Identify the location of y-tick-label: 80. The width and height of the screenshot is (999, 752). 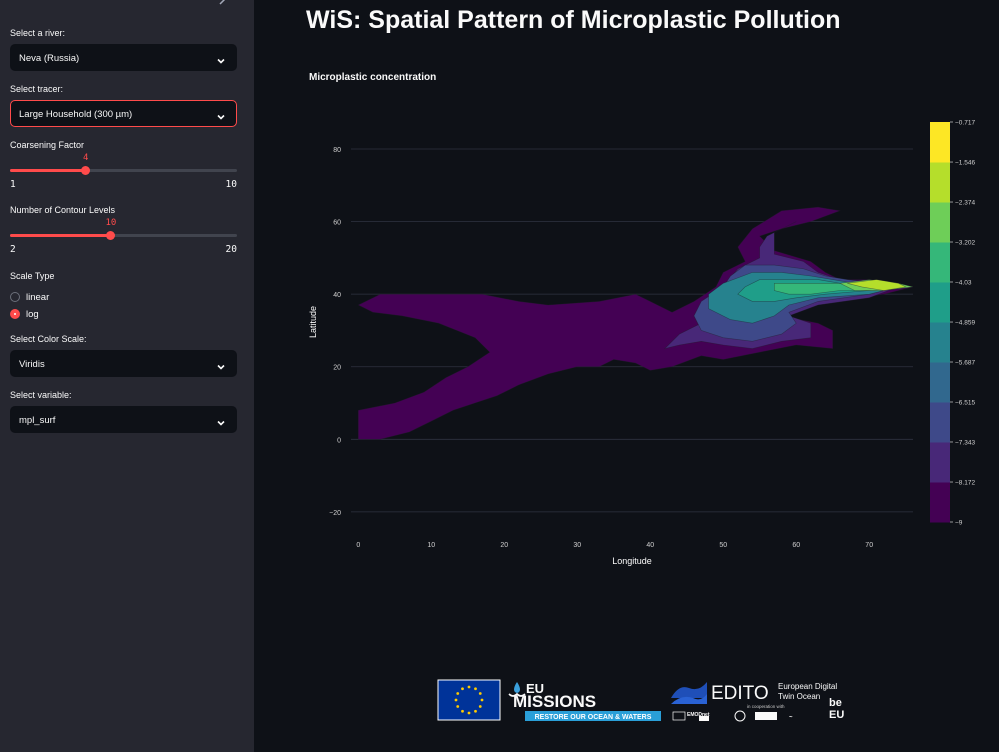
(337, 150).